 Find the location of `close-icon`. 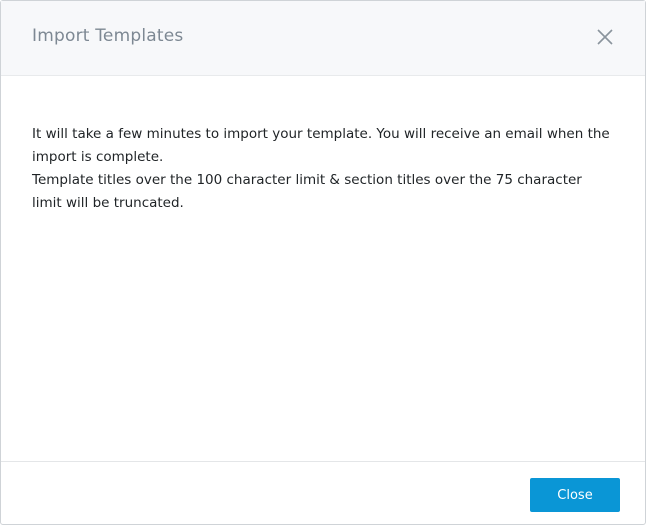

close-icon is located at coordinates (605, 37).